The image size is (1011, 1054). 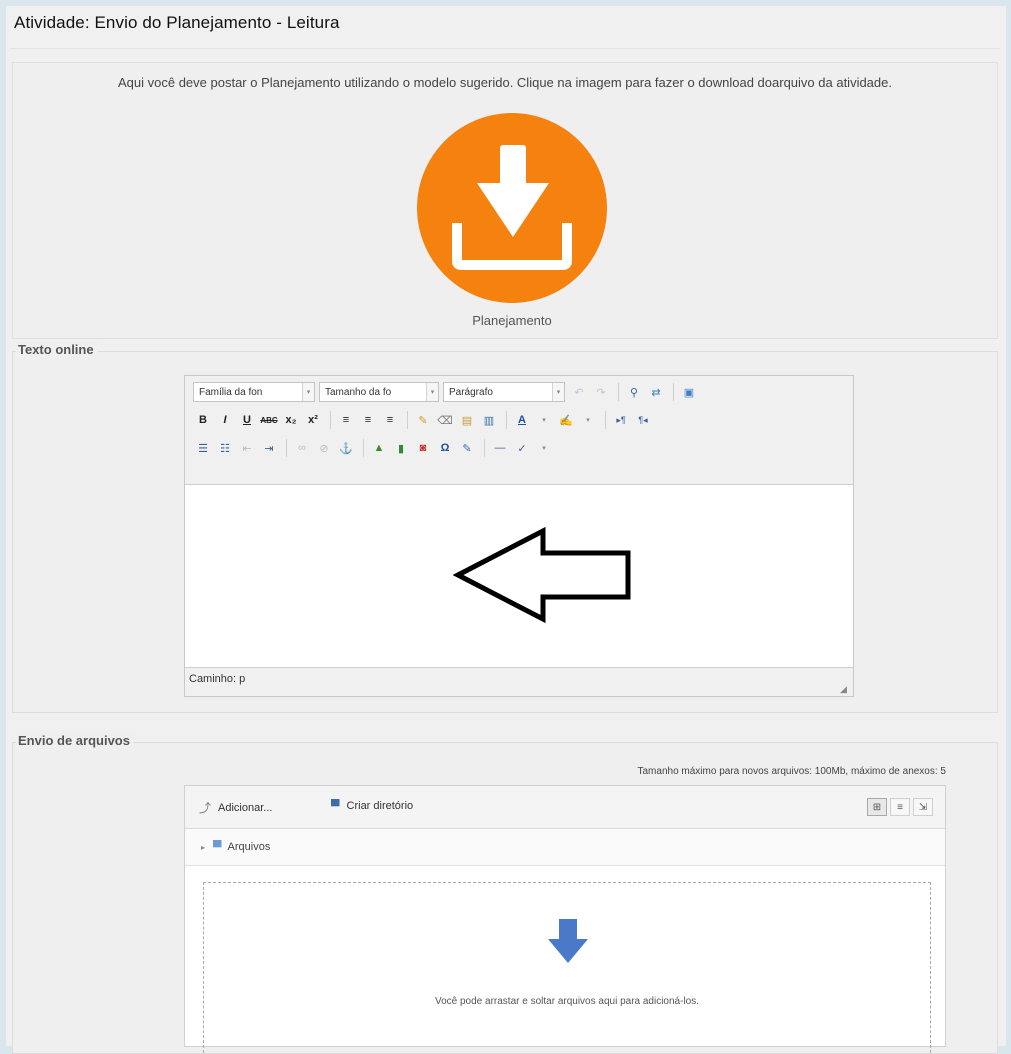 I want to click on special-char-icon: Ω, so click(x=445, y=448).